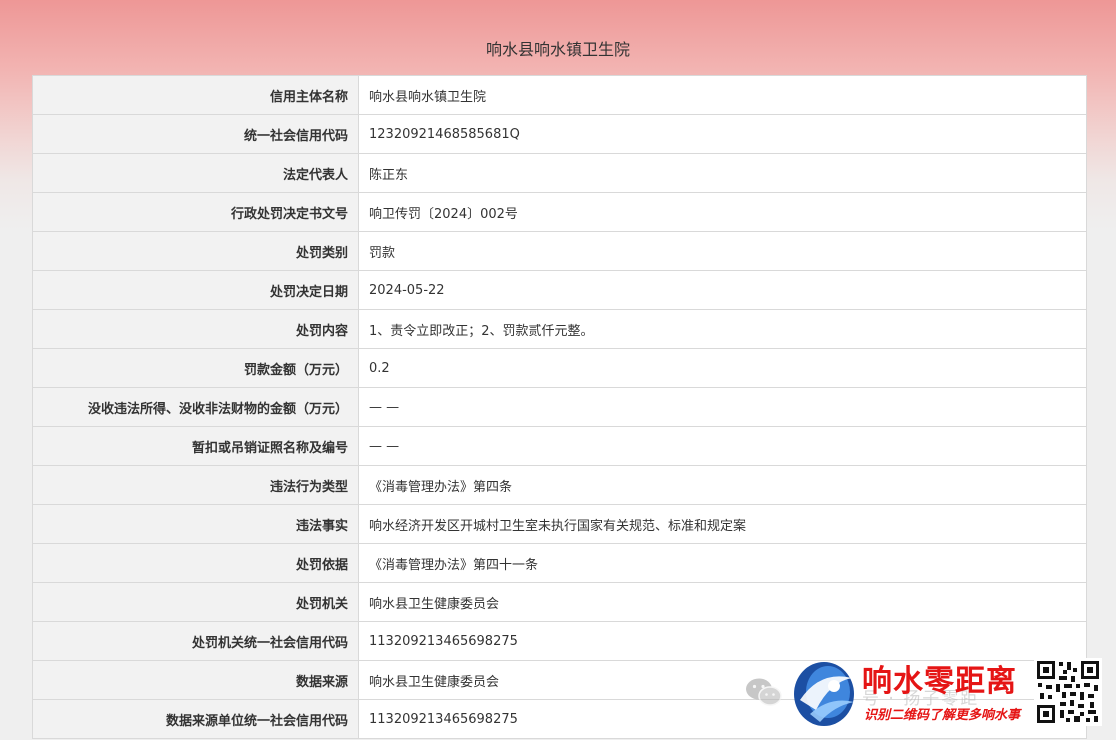  What do you see at coordinates (195, 251) in the screenshot?
I see `row-label: 处罚类别` at bounding box center [195, 251].